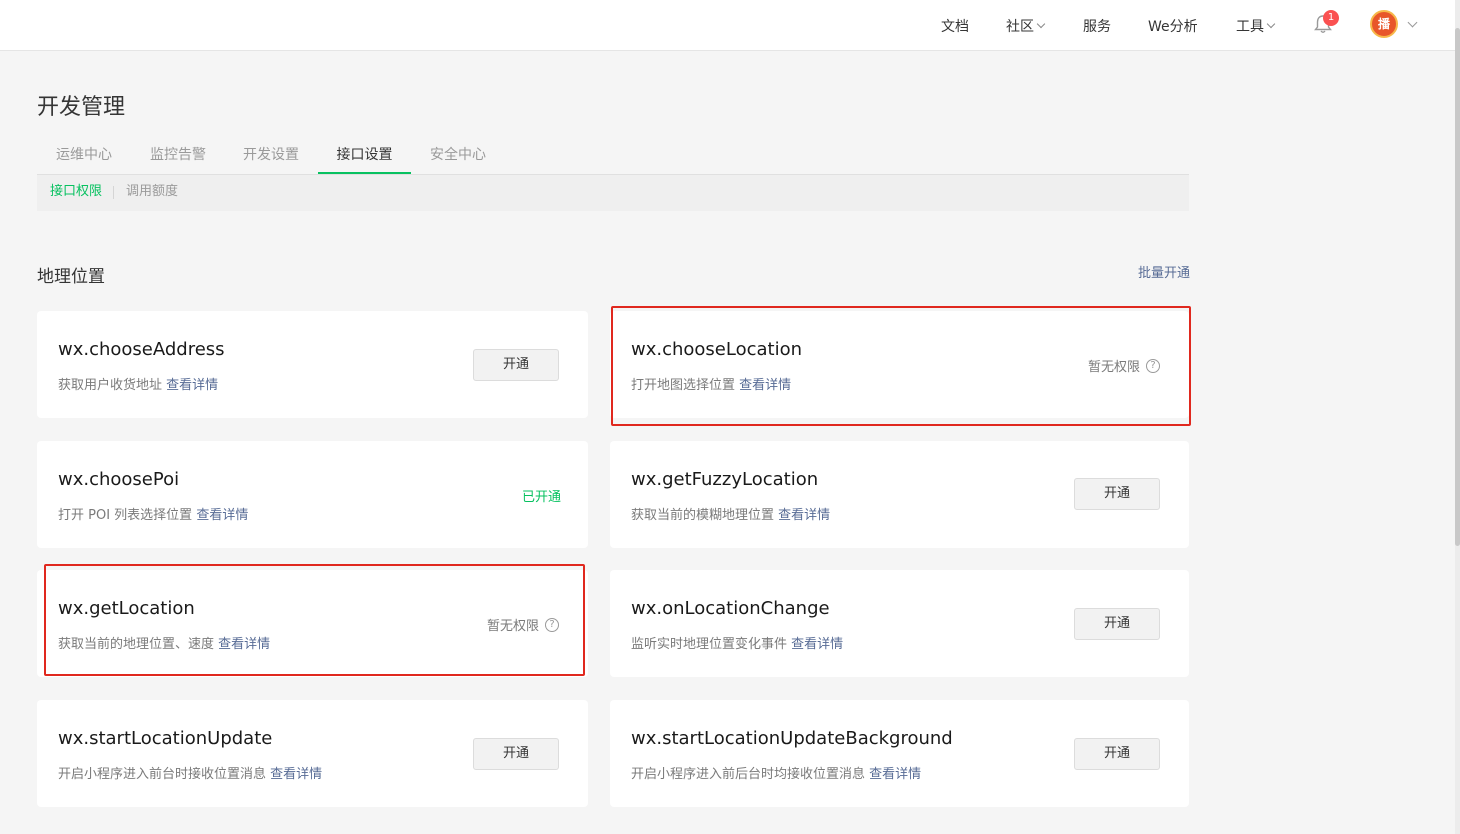 This screenshot has height=834, width=1460. I want to click on nav-docs: 文档, so click(955, 25).